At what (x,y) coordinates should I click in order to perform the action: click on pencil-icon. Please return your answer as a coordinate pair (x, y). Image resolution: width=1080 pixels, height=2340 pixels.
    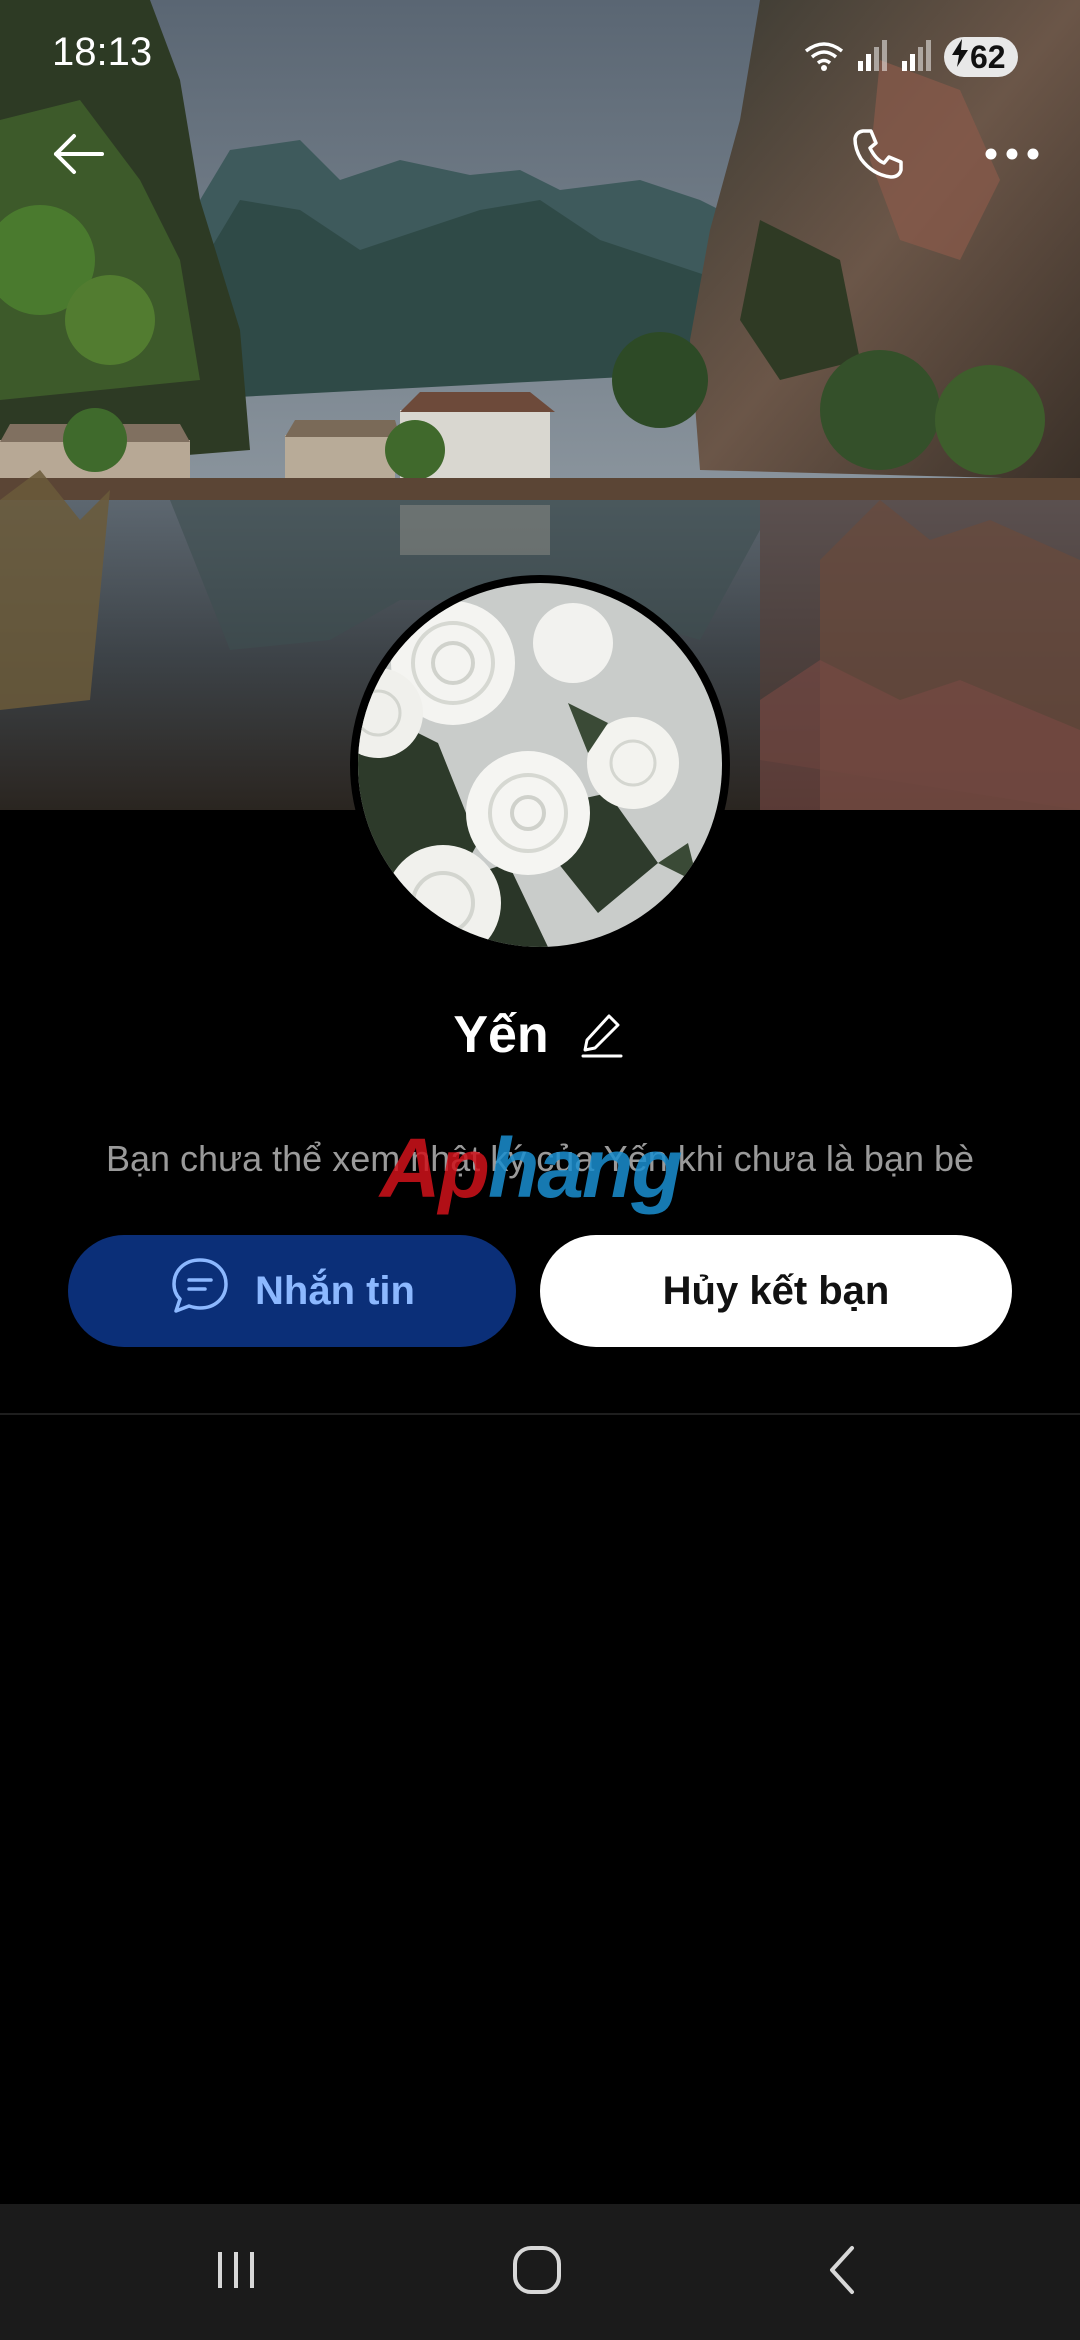
    Looking at the image, I should click on (602, 1037).